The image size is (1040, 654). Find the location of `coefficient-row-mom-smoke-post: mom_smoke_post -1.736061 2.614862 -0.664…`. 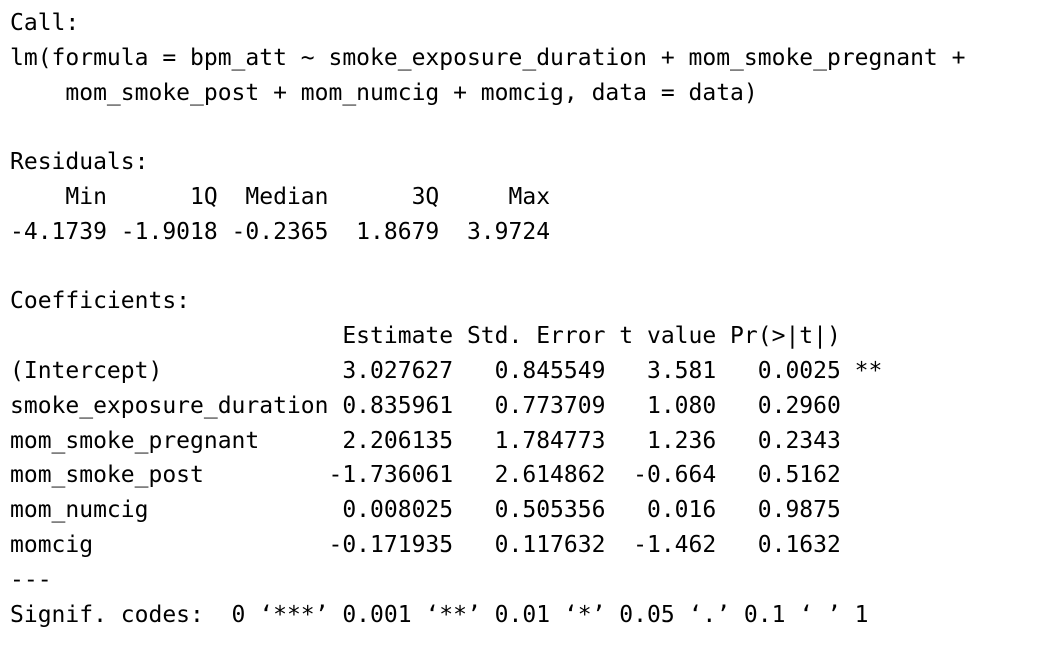

coefficient-row-mom-smoke-post: mom_smoke_post -1.736061 2.614862 -0.664… is located at coordinates (446, 475).